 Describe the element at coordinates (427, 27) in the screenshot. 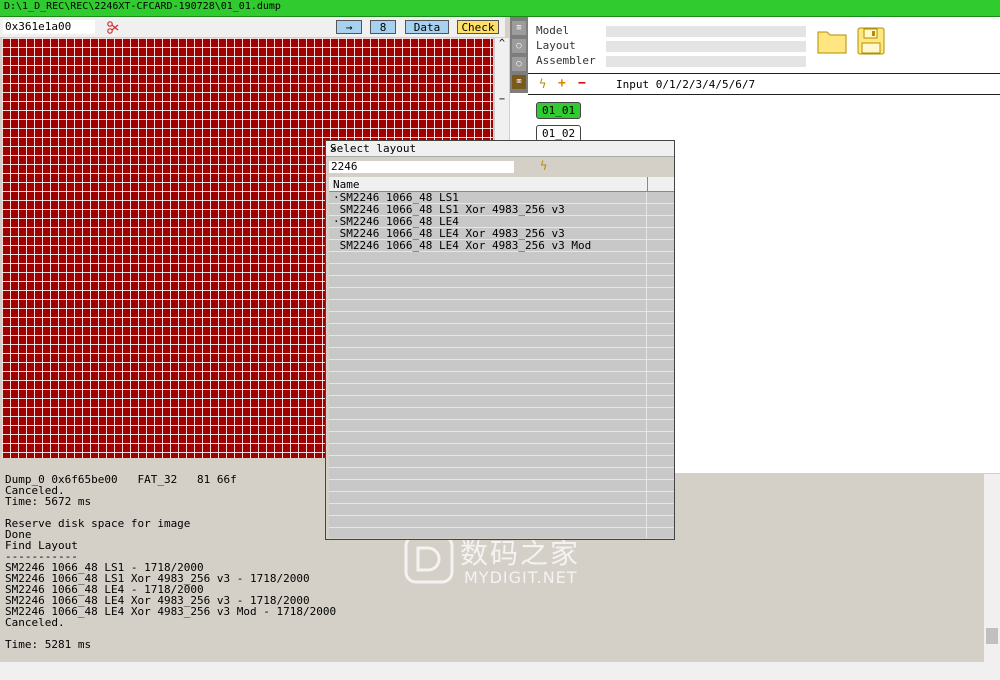

I see `data-button: Data` at that location.